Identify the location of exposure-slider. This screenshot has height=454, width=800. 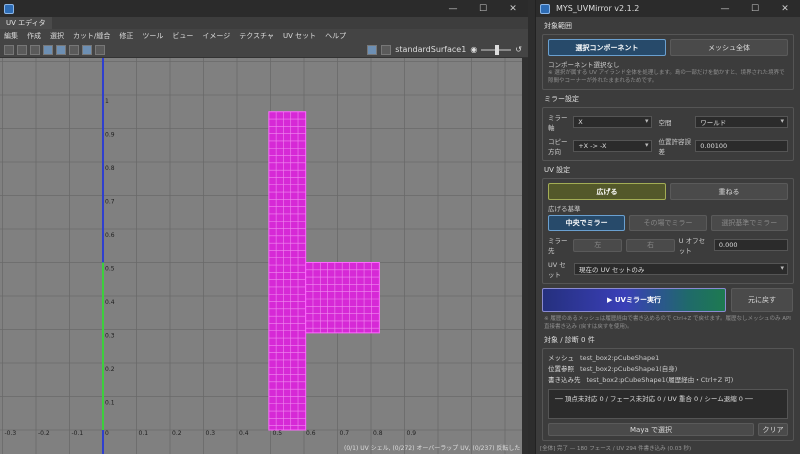
(496, 49).